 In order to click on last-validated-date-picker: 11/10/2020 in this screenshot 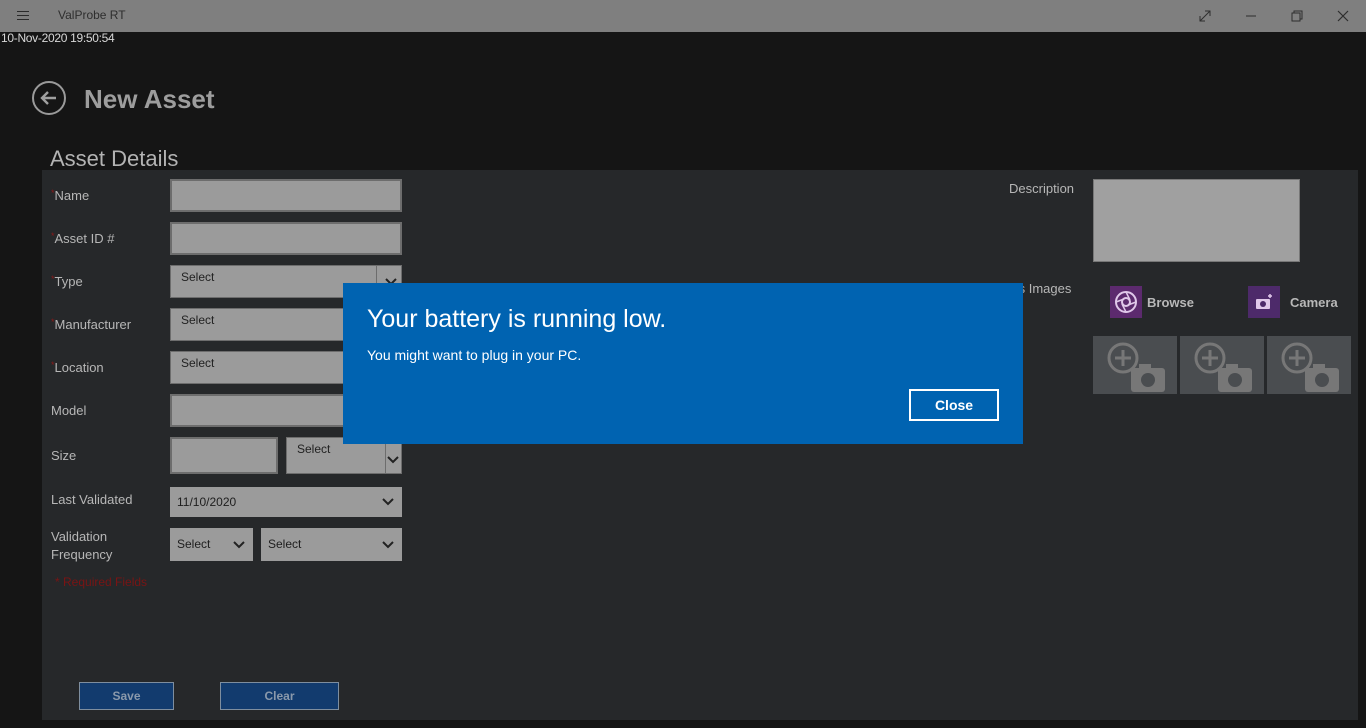, I will do `click(286, 502)`.